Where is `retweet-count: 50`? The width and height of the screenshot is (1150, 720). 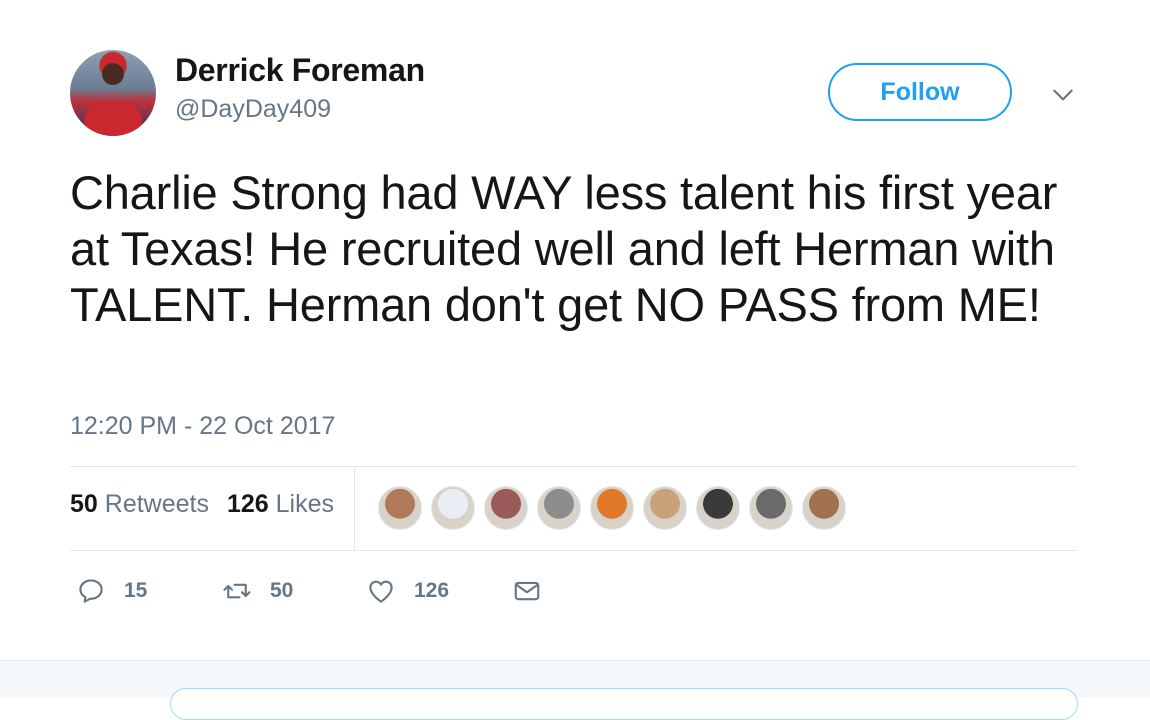 retweet-count: 50 is located at coordinates (282, 590).